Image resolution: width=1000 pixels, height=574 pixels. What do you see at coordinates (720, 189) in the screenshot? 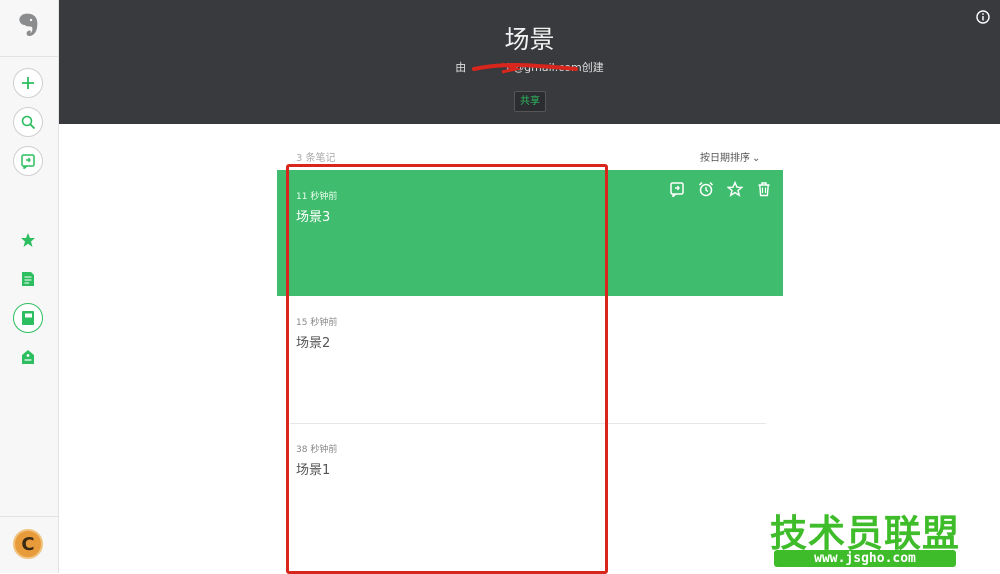
I see `note-actions` at bounding box center [720, 189].